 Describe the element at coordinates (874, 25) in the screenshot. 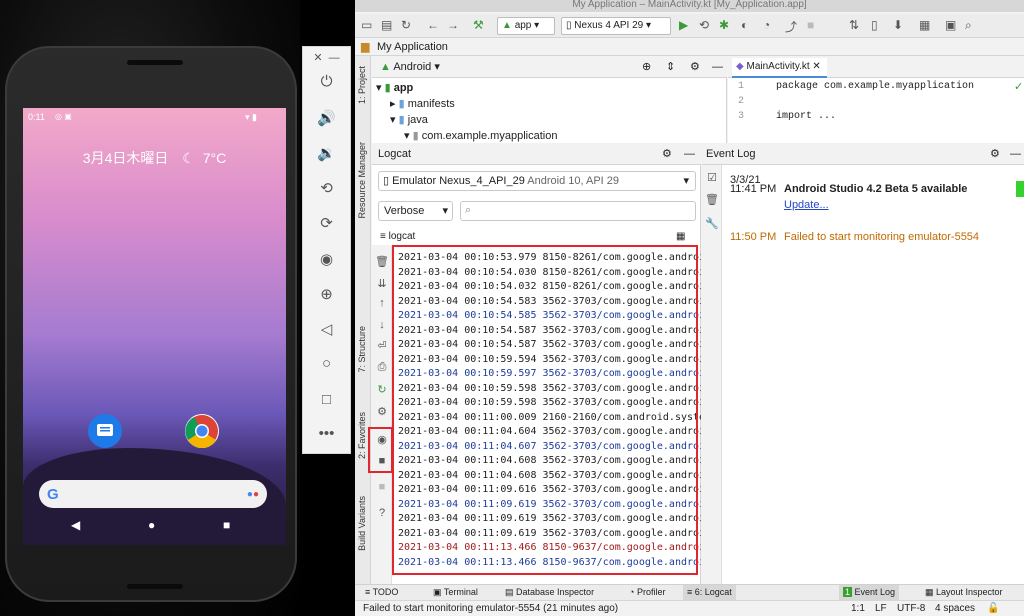

I see `avd-manager-icon: ▯` at that location.